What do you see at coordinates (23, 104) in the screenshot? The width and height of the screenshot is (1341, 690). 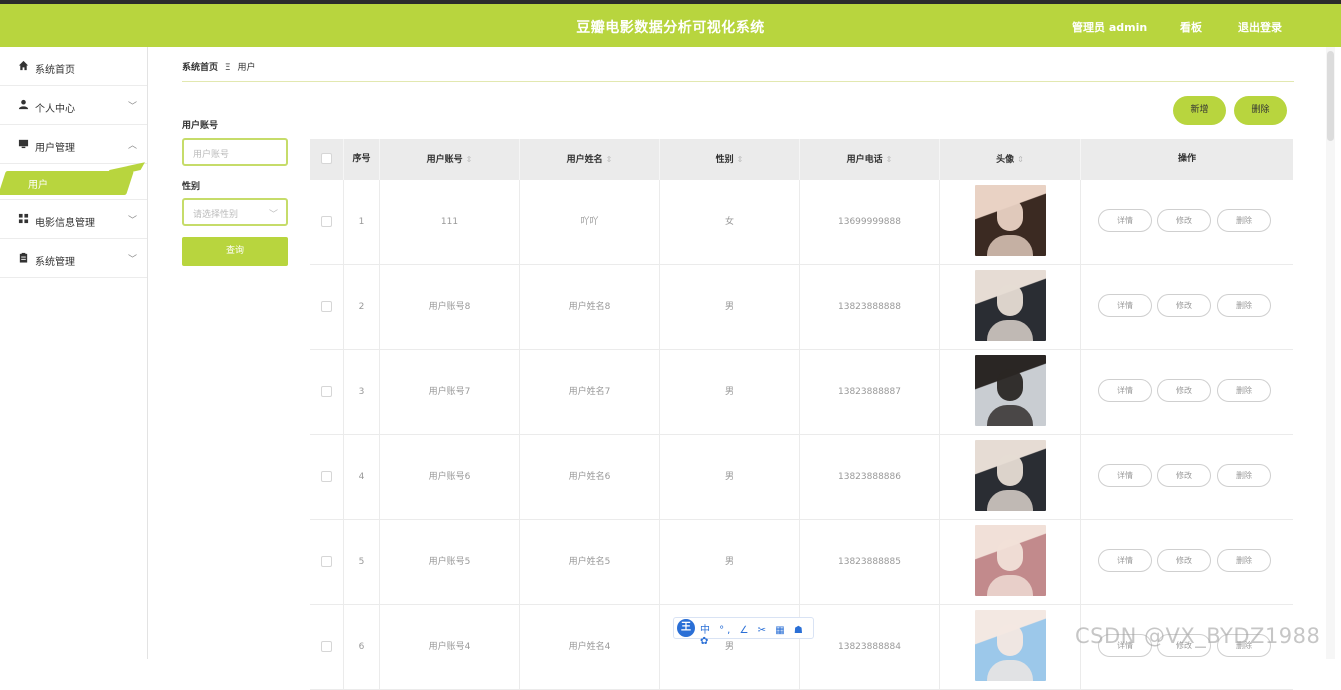 I see `person-icon` at bounding box center [23, 104].